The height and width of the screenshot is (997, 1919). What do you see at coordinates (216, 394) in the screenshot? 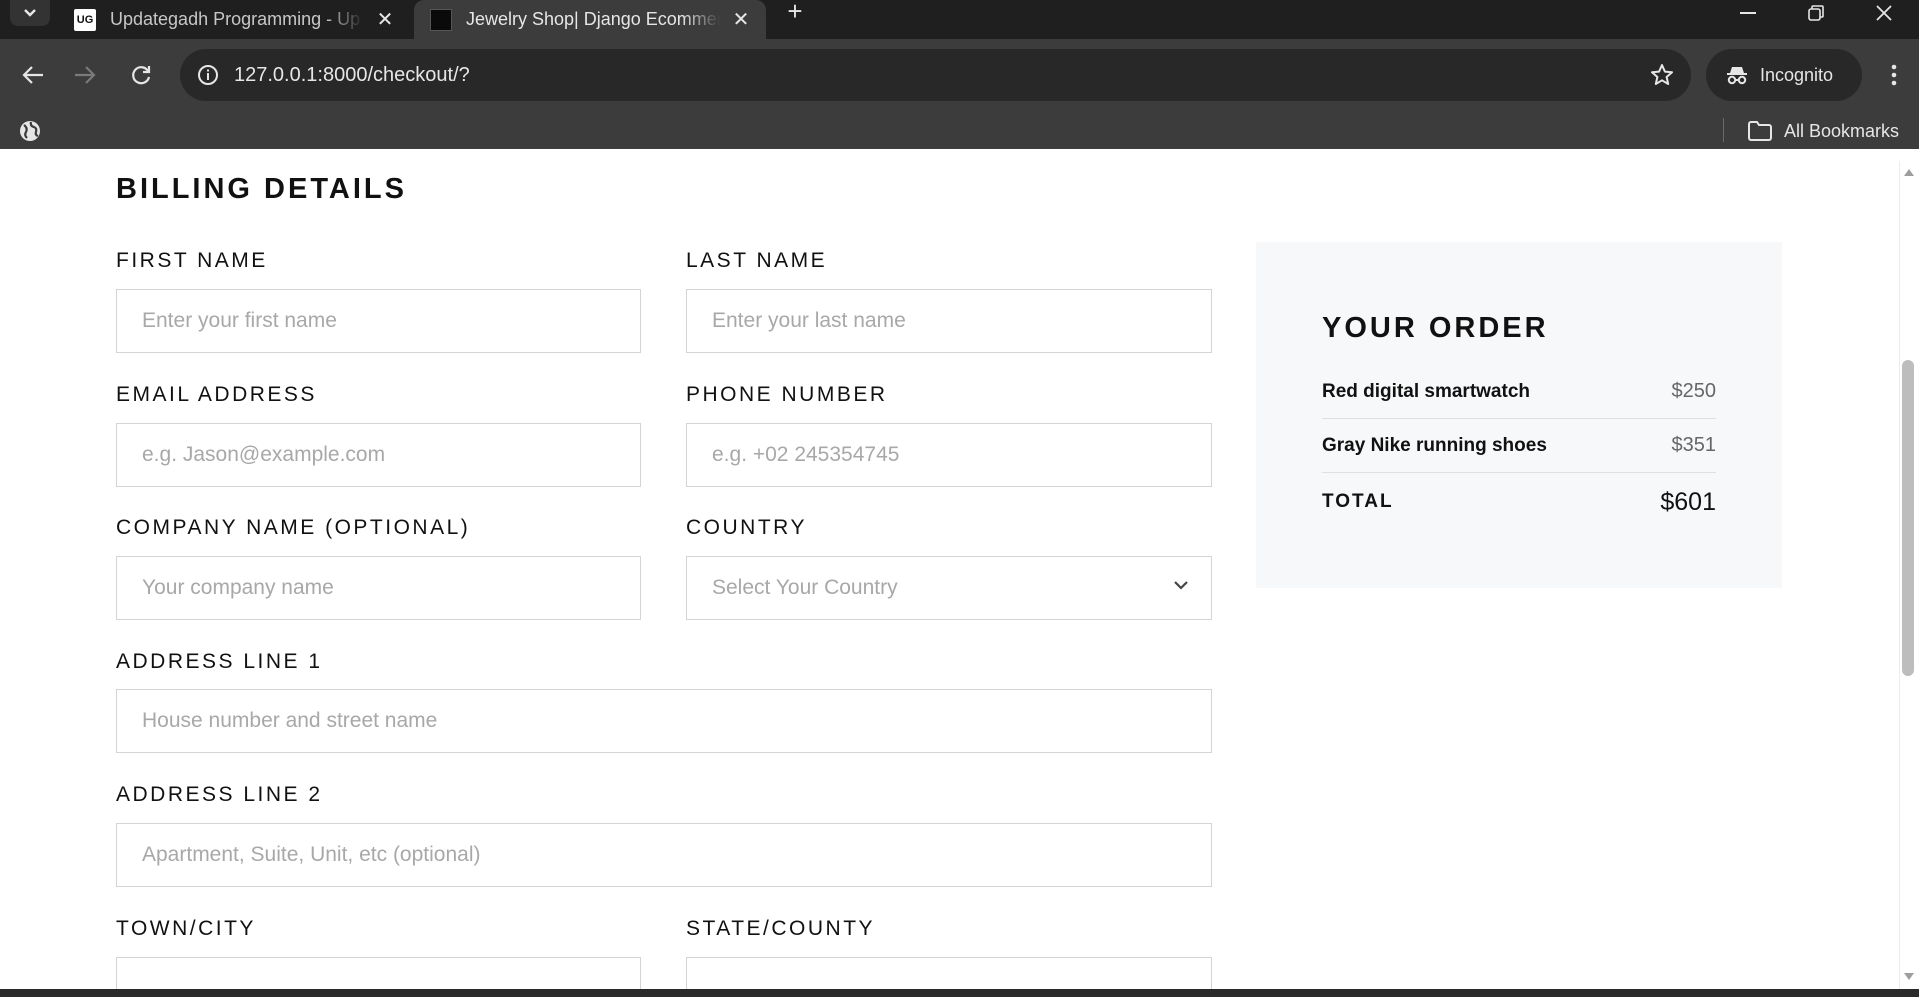
I see `email-label: EMAIL ADDRESS` at bounding box center [216, 394].